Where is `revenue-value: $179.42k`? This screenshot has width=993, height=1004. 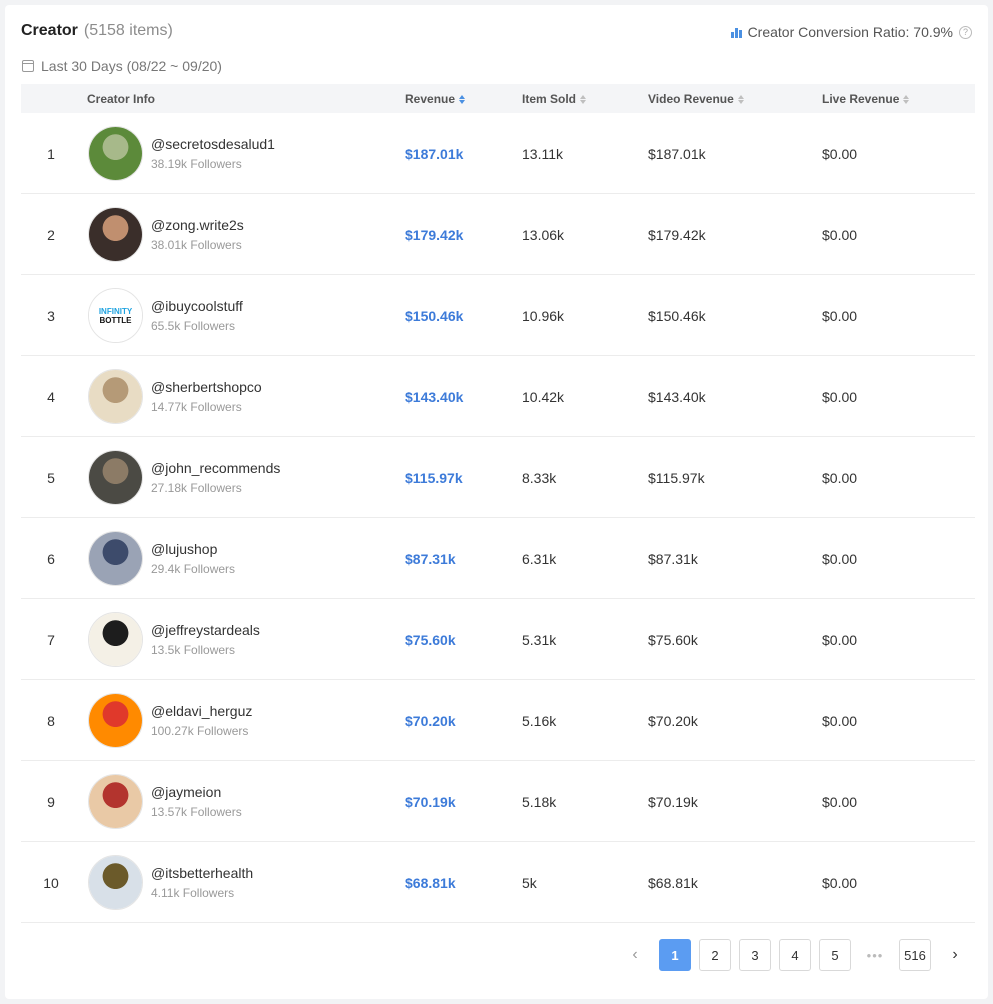 revenue-value: $179.42k is located at coordinates (434, 235).